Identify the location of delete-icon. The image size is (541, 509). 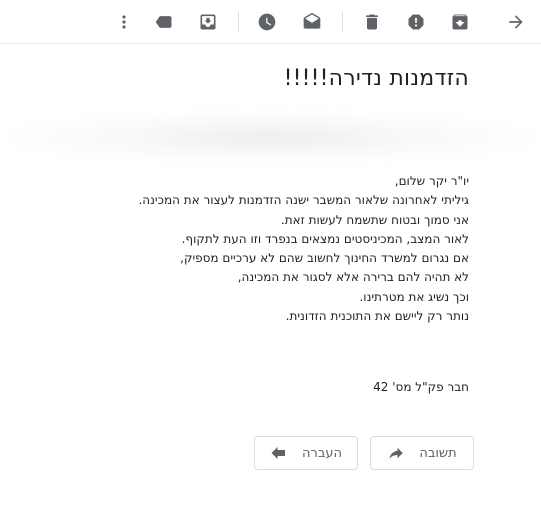
(372, 22).